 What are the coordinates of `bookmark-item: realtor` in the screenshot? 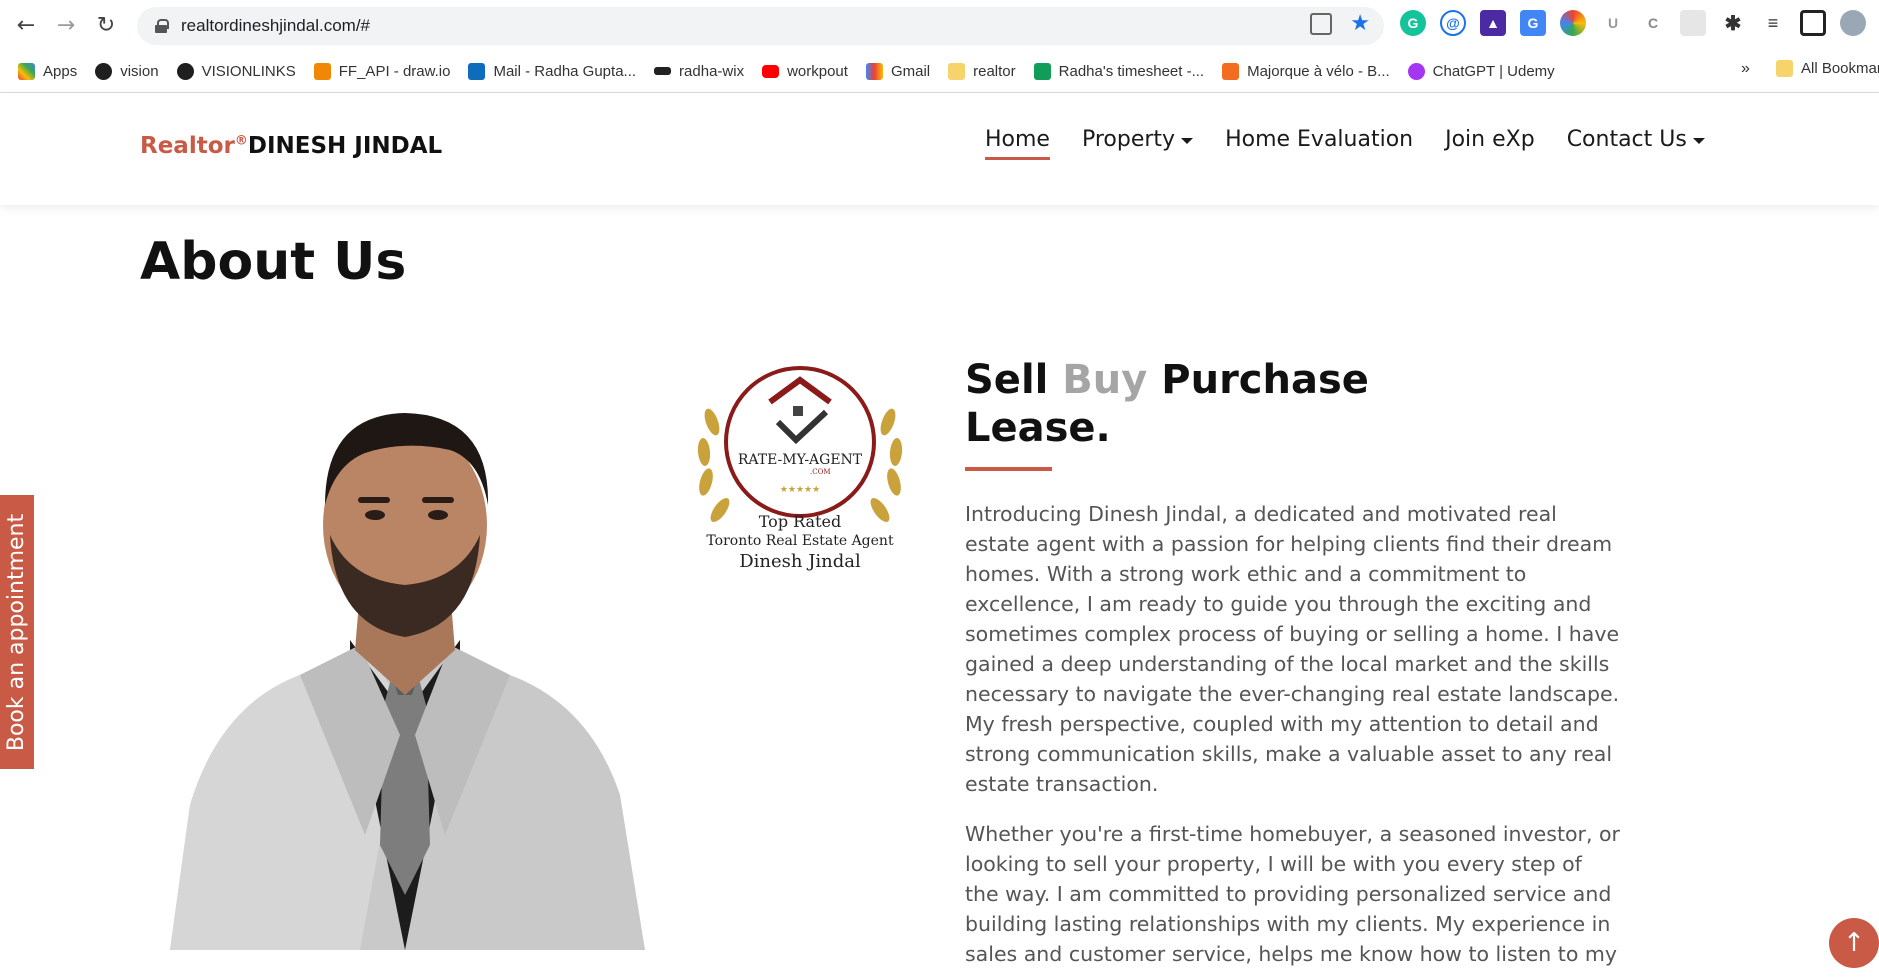 It's located at (982, 71).